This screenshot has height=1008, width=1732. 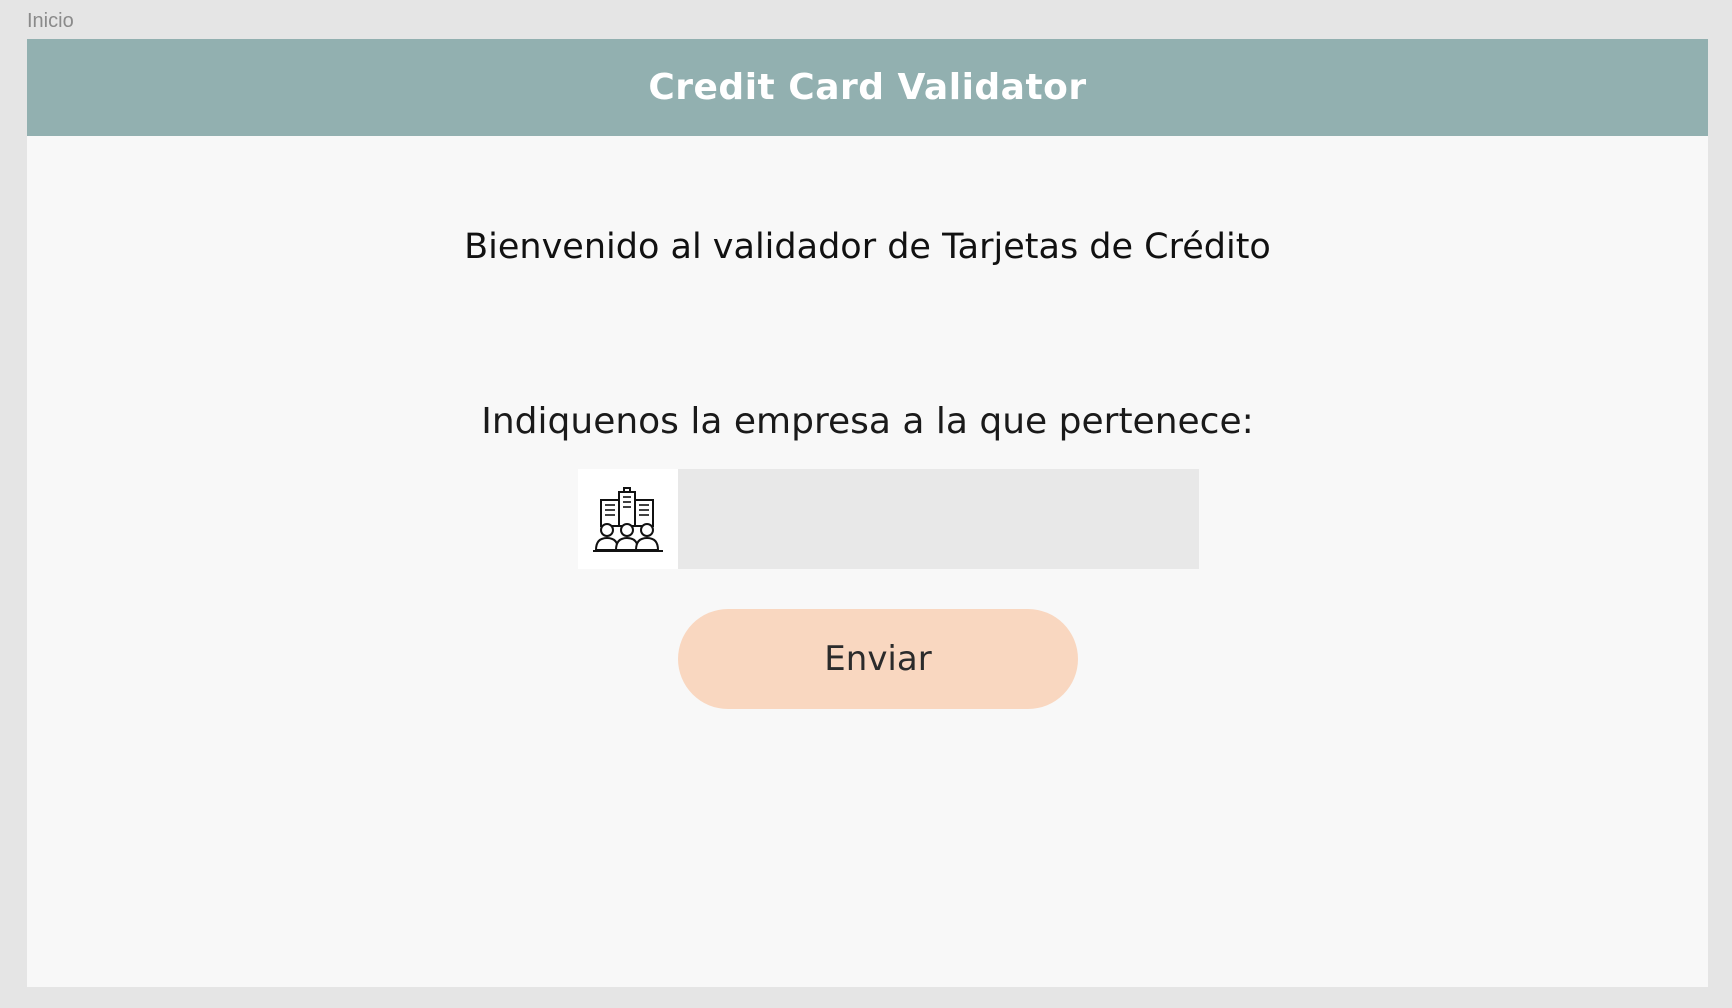 What do you see at coordinates (628, 519) in the screenshot?
I see `company-building-people-icon` at bounding box center [628, 519].